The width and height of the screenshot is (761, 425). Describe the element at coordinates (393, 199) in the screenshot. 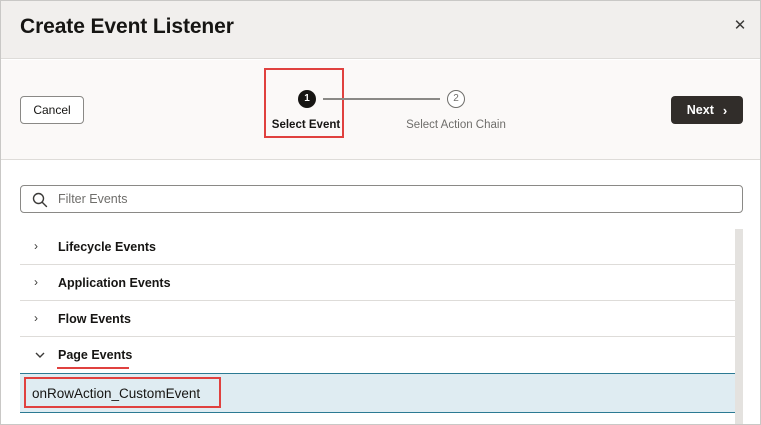

I see `filter-events-input` at that location.